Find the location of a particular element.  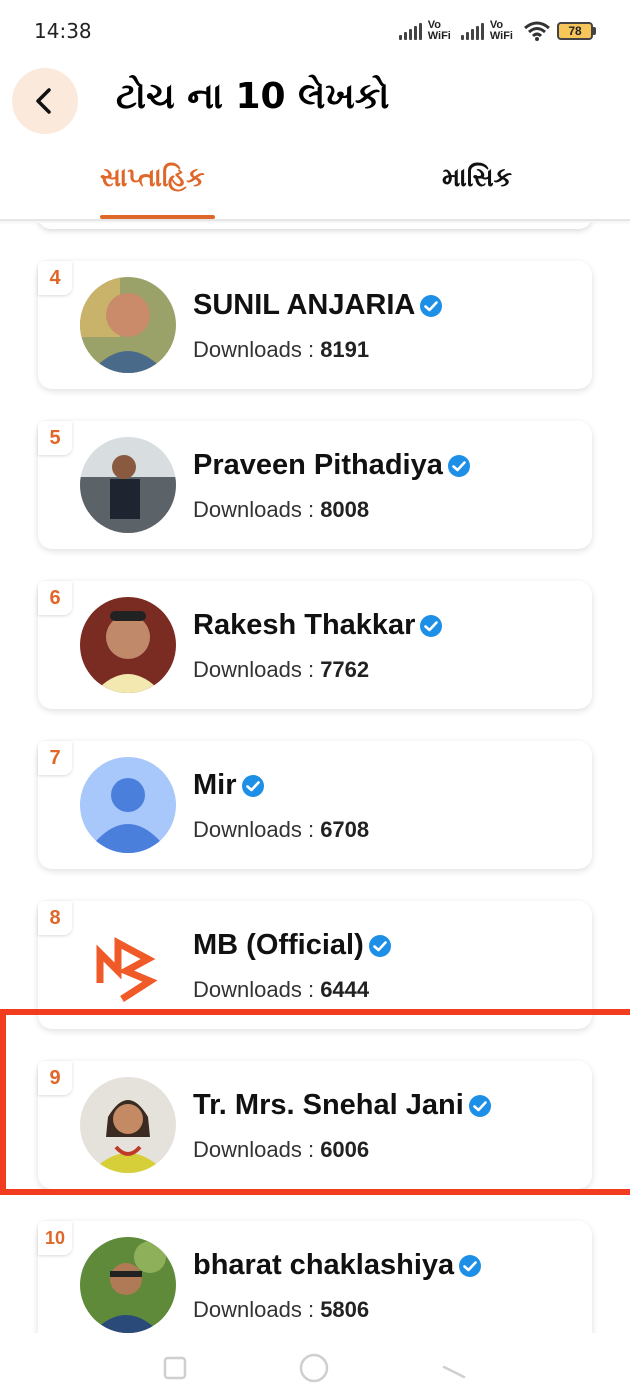

rank-badge: 8 is located at coordinates (55, 918).